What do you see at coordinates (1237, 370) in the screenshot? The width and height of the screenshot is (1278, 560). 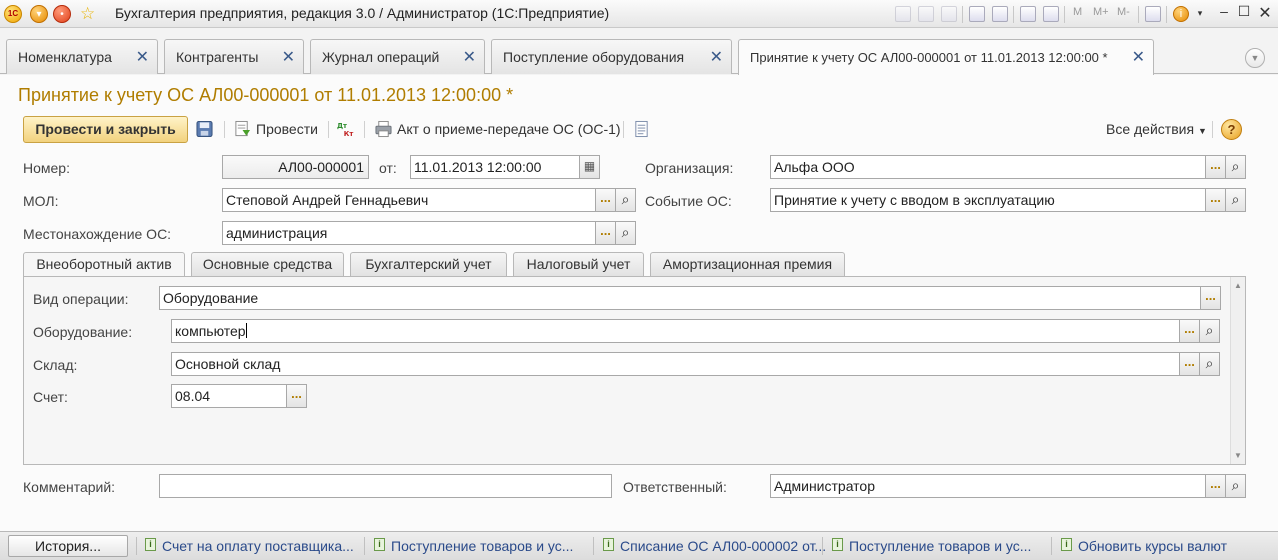 I see `panel-scrollbar: ▲ ▼` at bounding box center [1237, 370].